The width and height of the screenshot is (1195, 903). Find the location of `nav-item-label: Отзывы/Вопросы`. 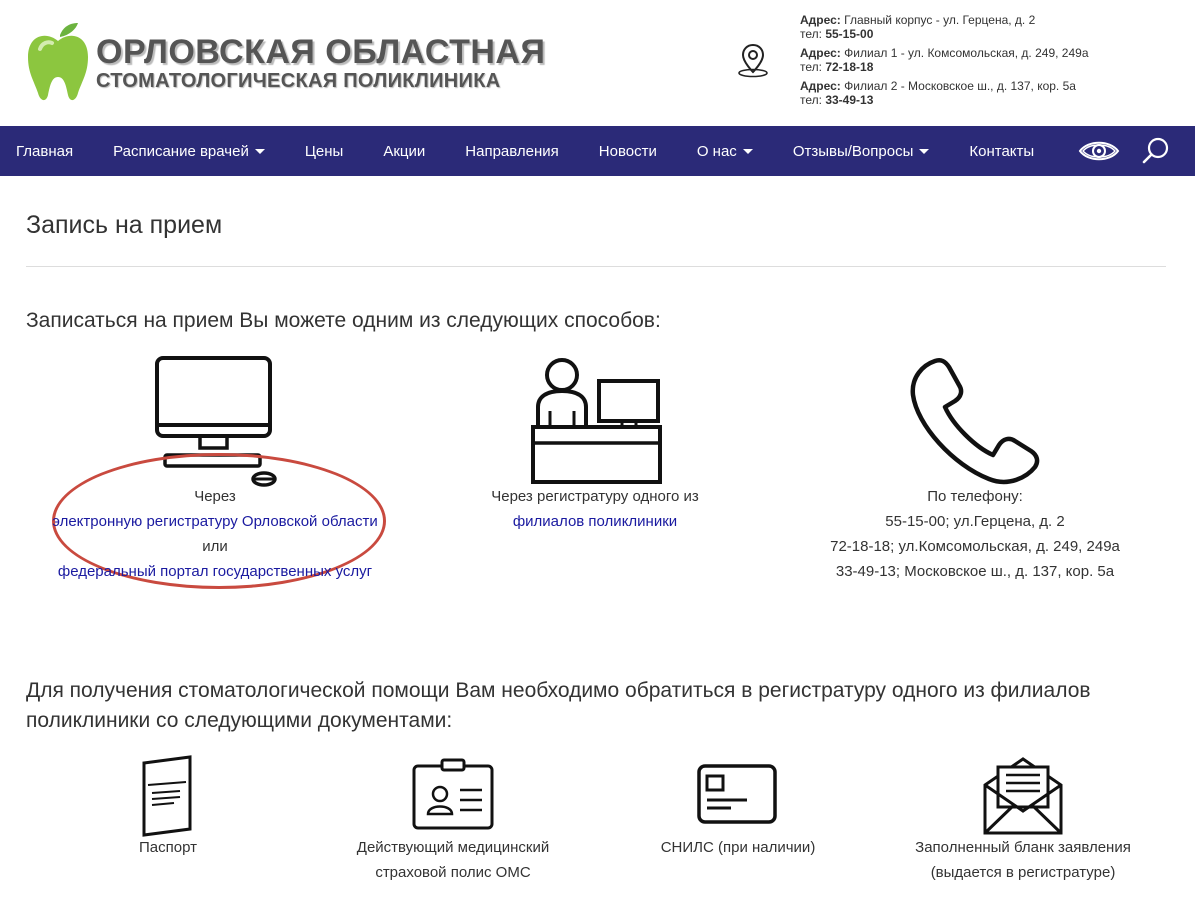

nav-item-label: Отзывы/Вопросы is located at coordinates (853, 151).